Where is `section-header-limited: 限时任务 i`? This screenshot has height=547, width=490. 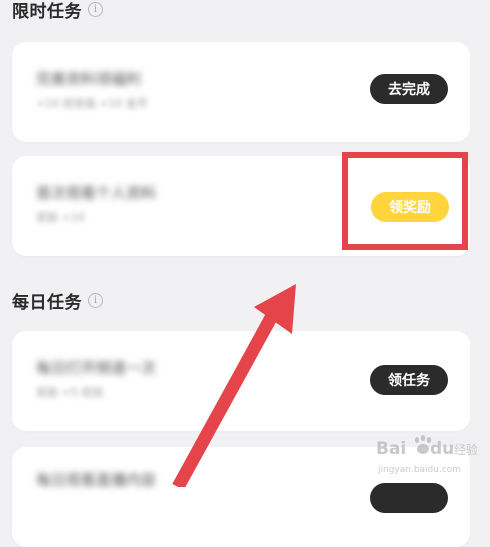 section-header-limited: 限时任务 i is located at coordinates (57, 11).